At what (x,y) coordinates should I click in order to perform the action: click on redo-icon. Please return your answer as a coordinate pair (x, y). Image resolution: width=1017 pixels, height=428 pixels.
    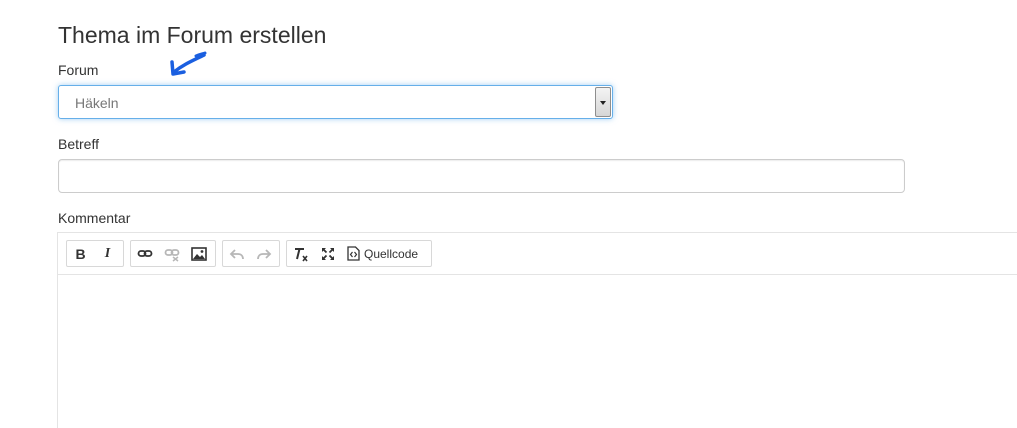
    Looking at the image, I should click on (263, 253).